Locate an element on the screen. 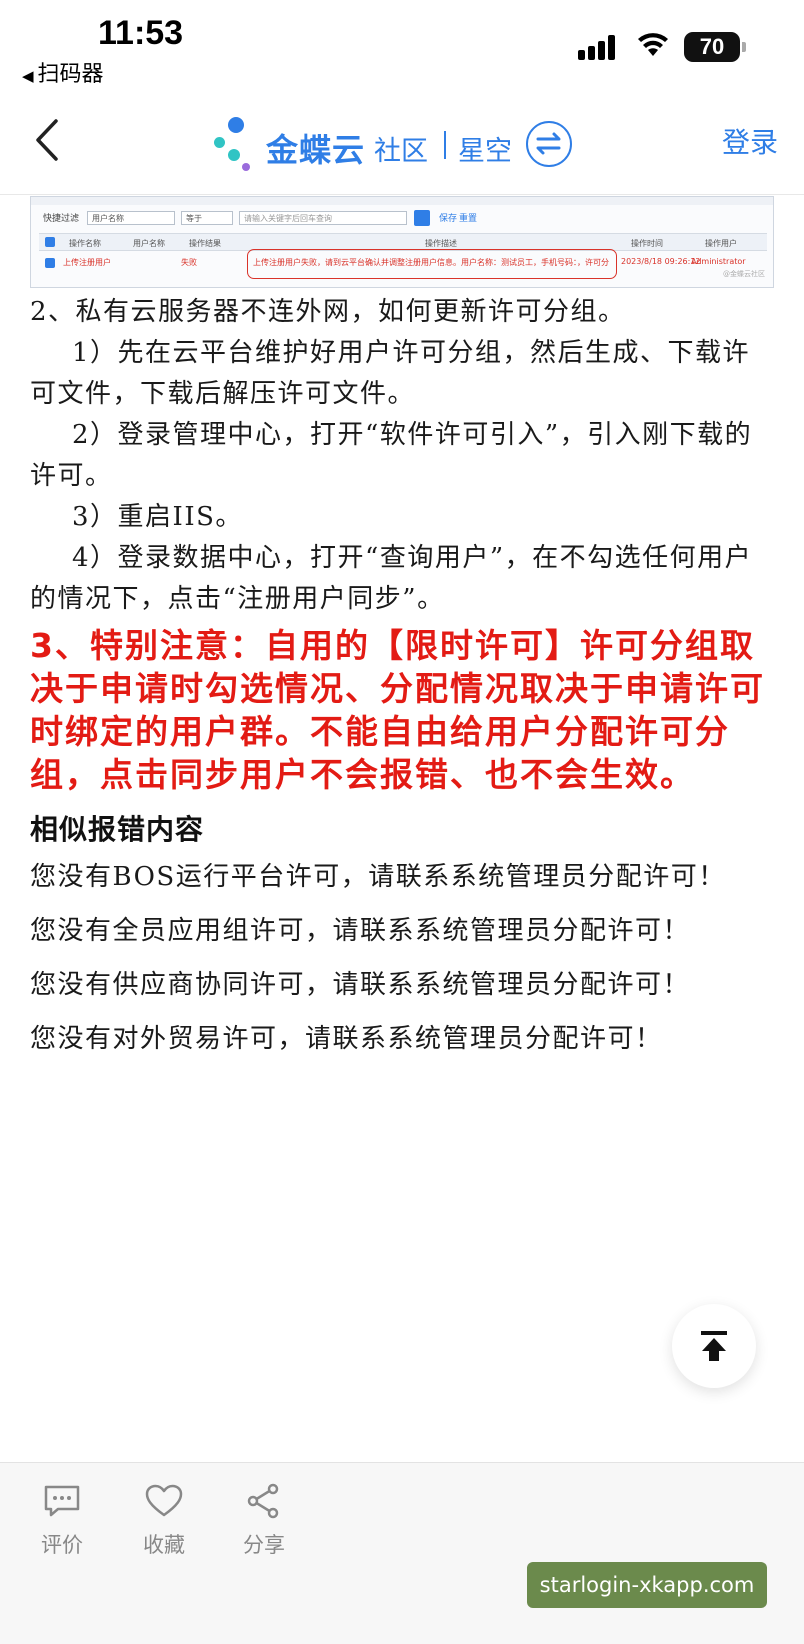 Image resolution: width=804 pixels, height=1644 pixels. back-to-app-link: ◀ 扫码器 is located at coordinates (63, 72).